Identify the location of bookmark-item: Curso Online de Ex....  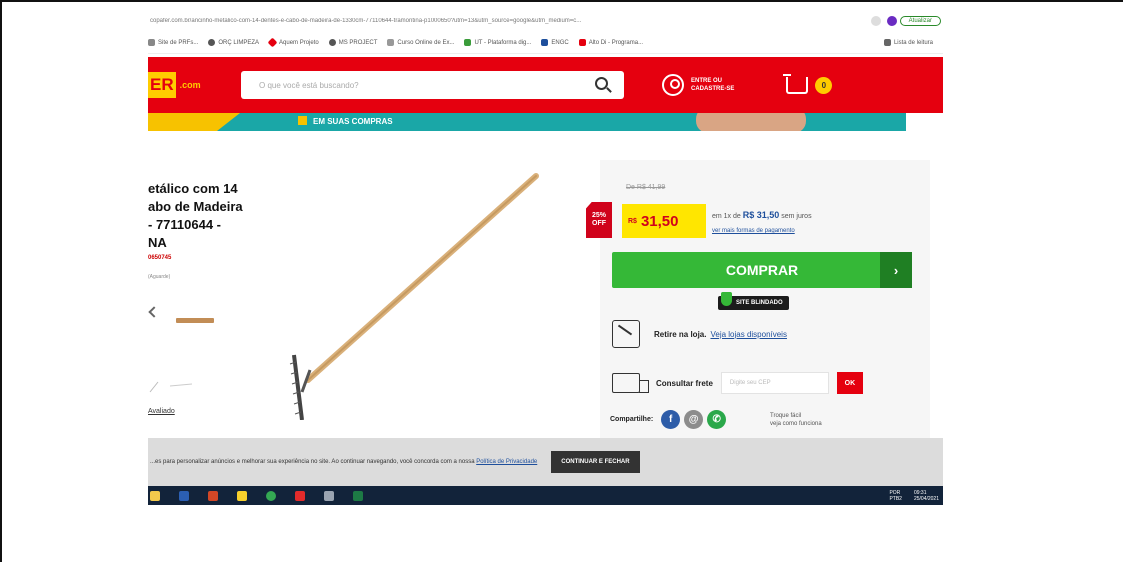
(420, 42).